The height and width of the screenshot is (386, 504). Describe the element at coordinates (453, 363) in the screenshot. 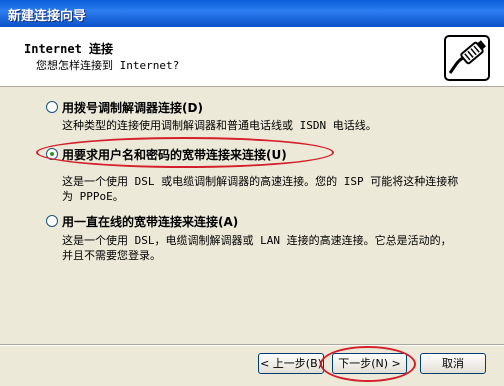

I see `cancel-button: 取消` at that location.